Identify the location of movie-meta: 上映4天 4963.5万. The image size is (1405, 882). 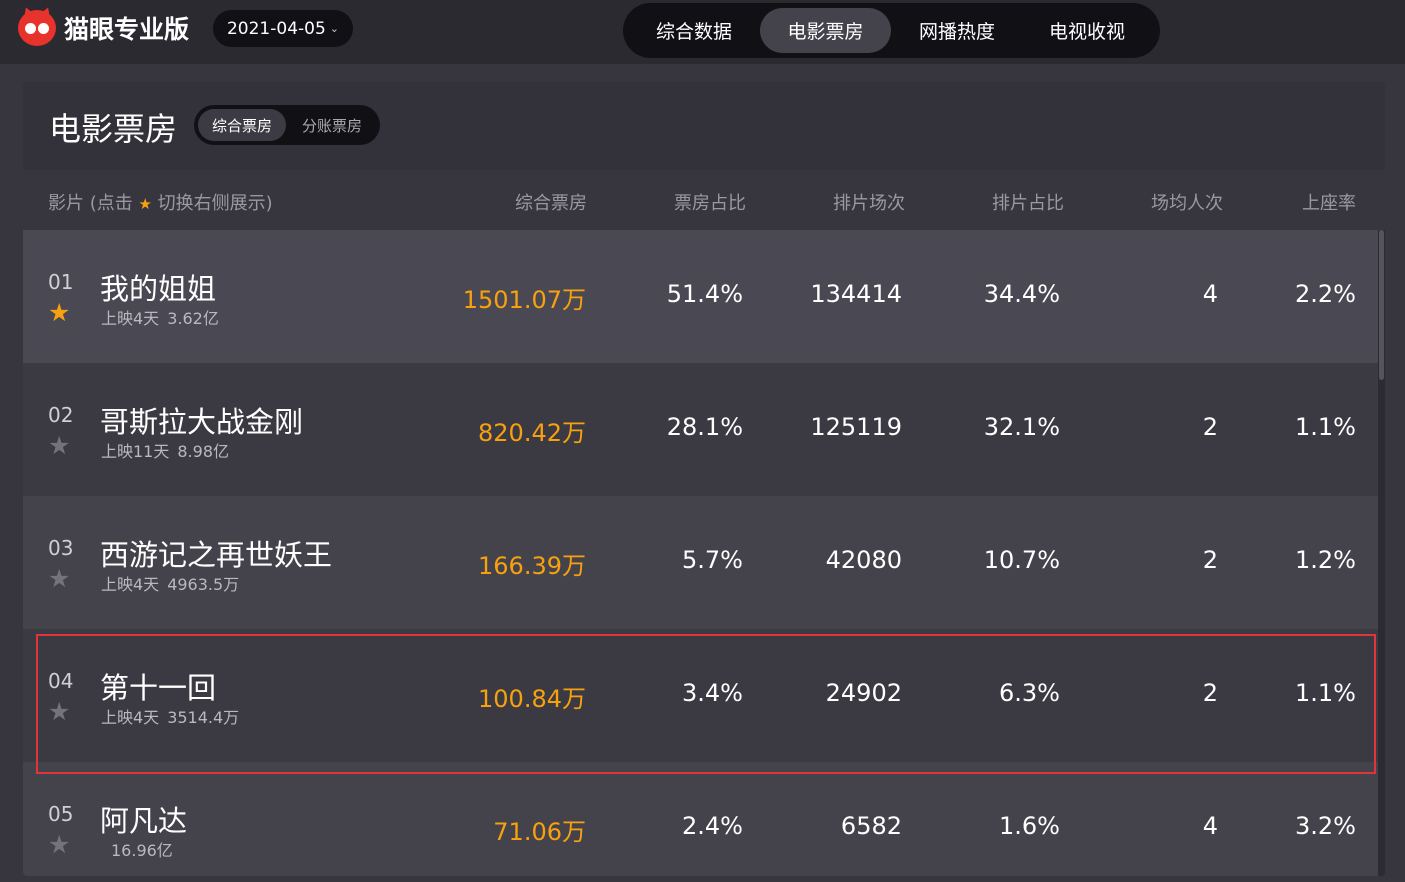
(170, 584).